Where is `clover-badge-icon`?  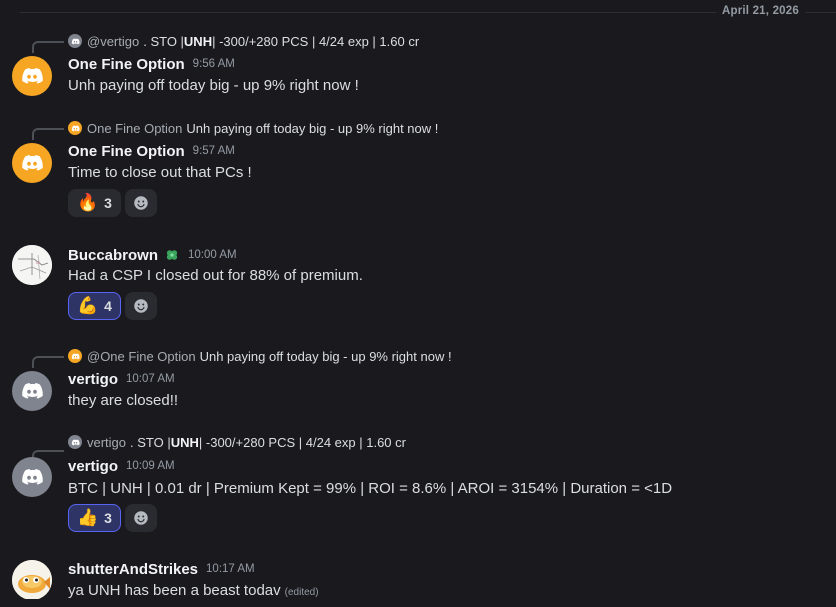 clover-badge-icon is located at coordinates (172, 255).